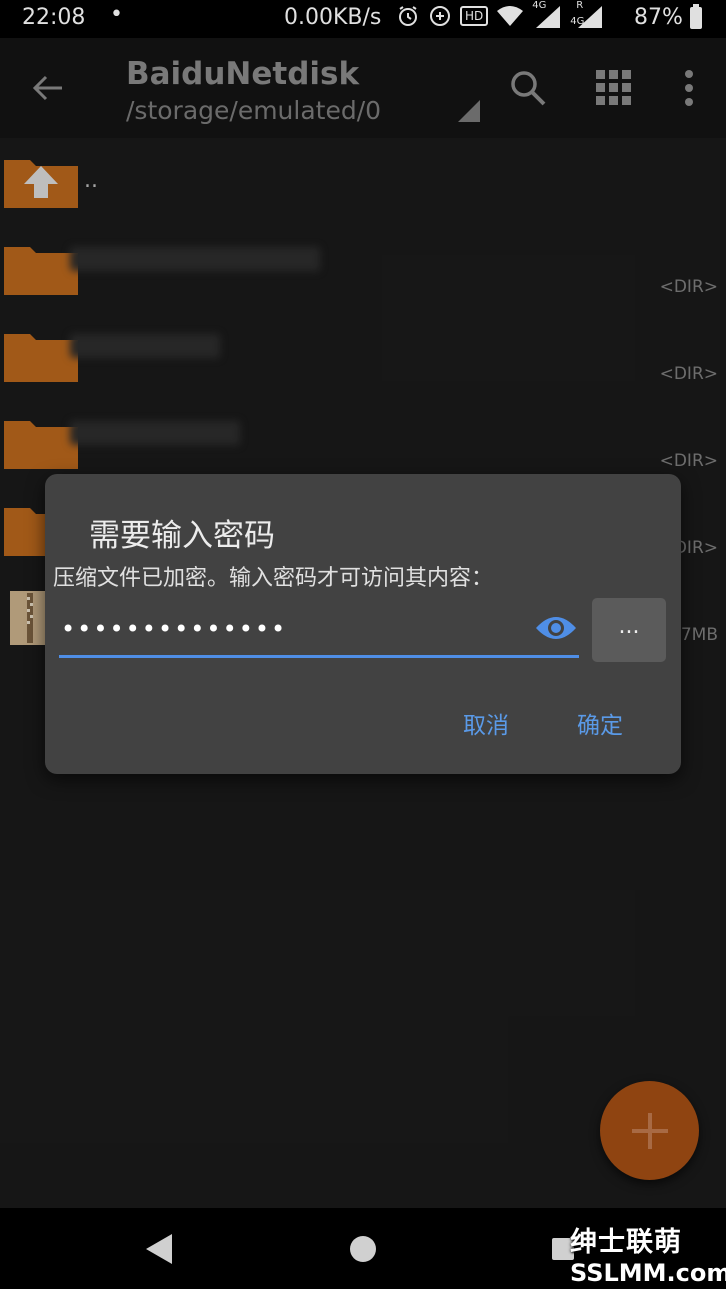 The height and width of the screenshot is (1289, 726). I want to click on cancel-button: 取消, so click(486, 723).